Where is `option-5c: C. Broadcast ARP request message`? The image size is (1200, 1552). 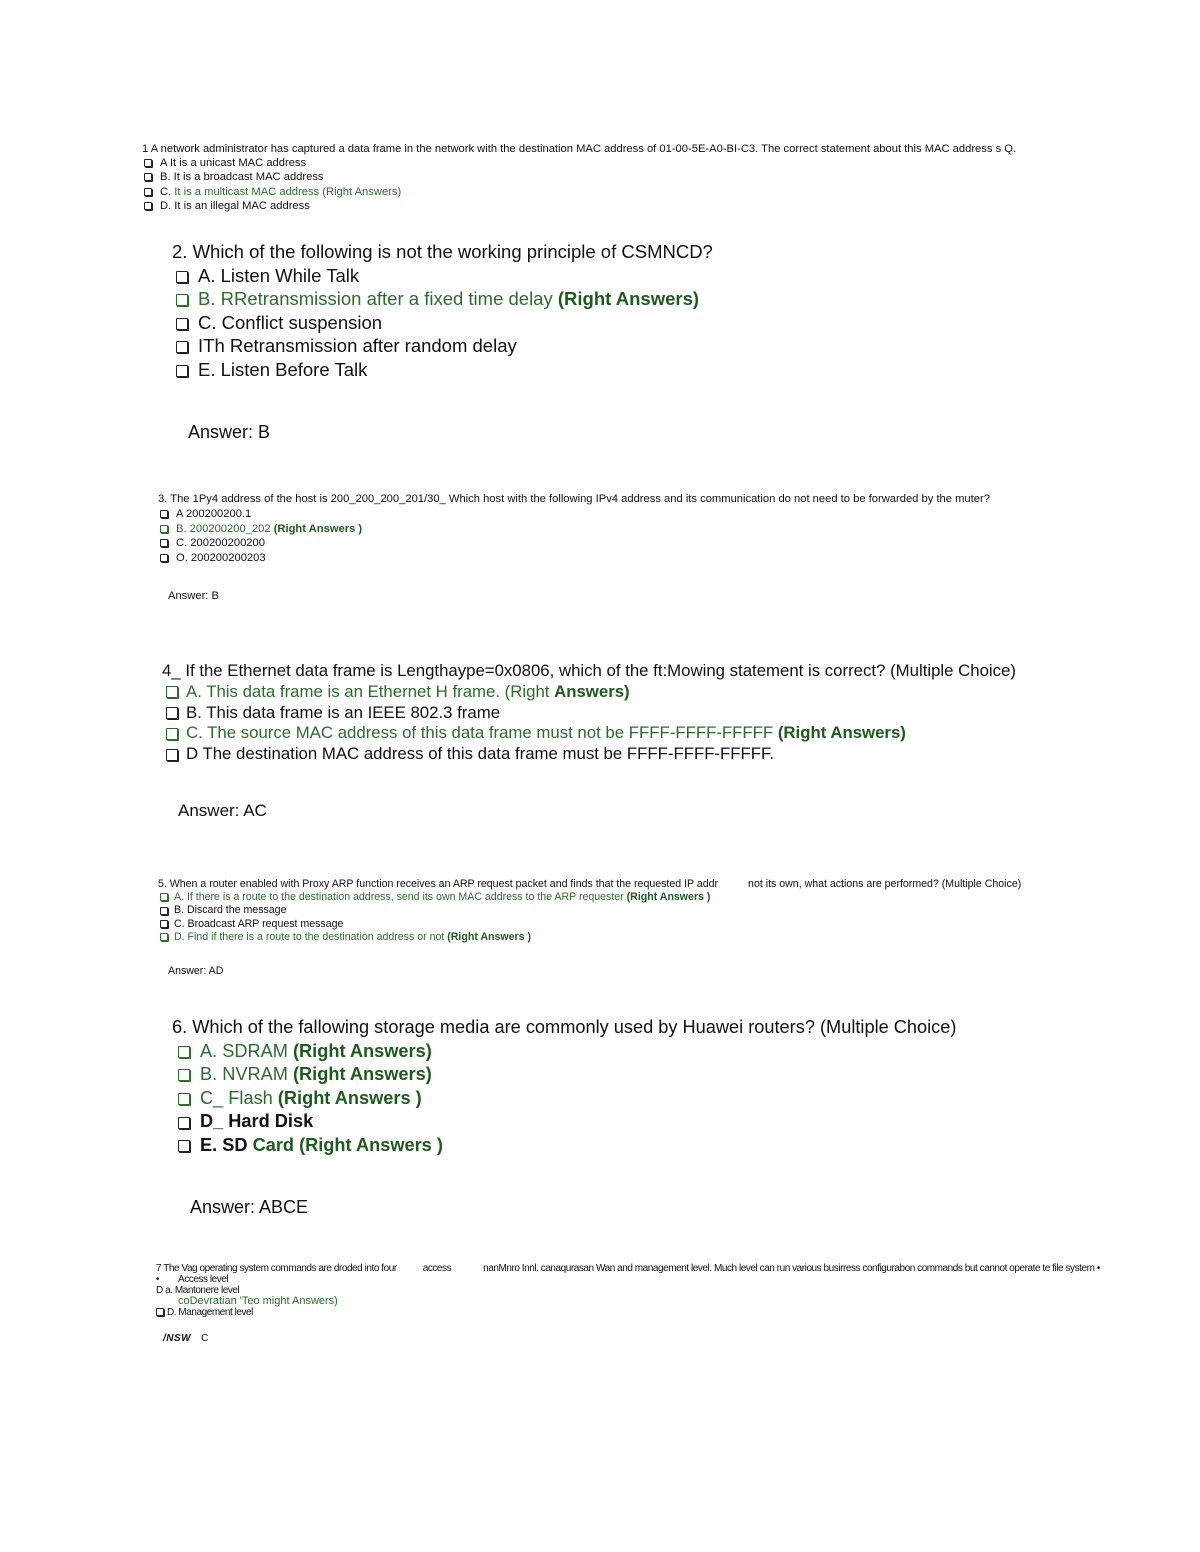 option-5c: C. Broadcast ARP request message is located at coordinates (589, 924).